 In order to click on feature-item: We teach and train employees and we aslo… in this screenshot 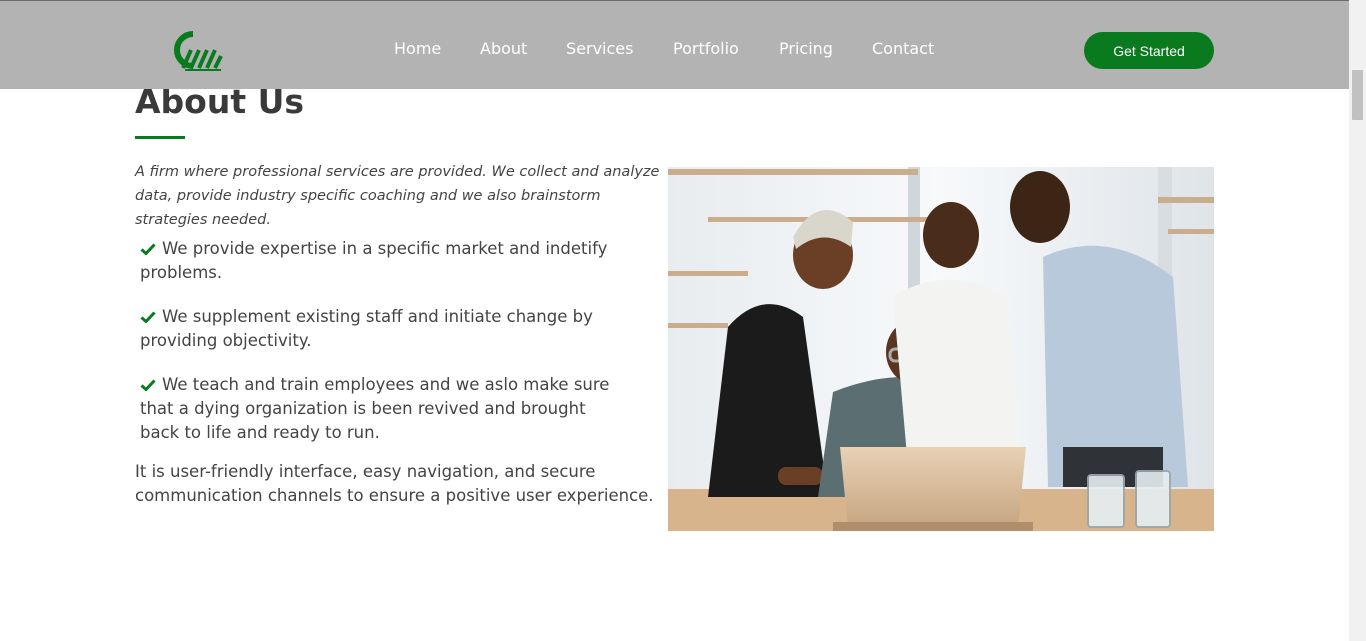, I will do `click(375, 409)`.